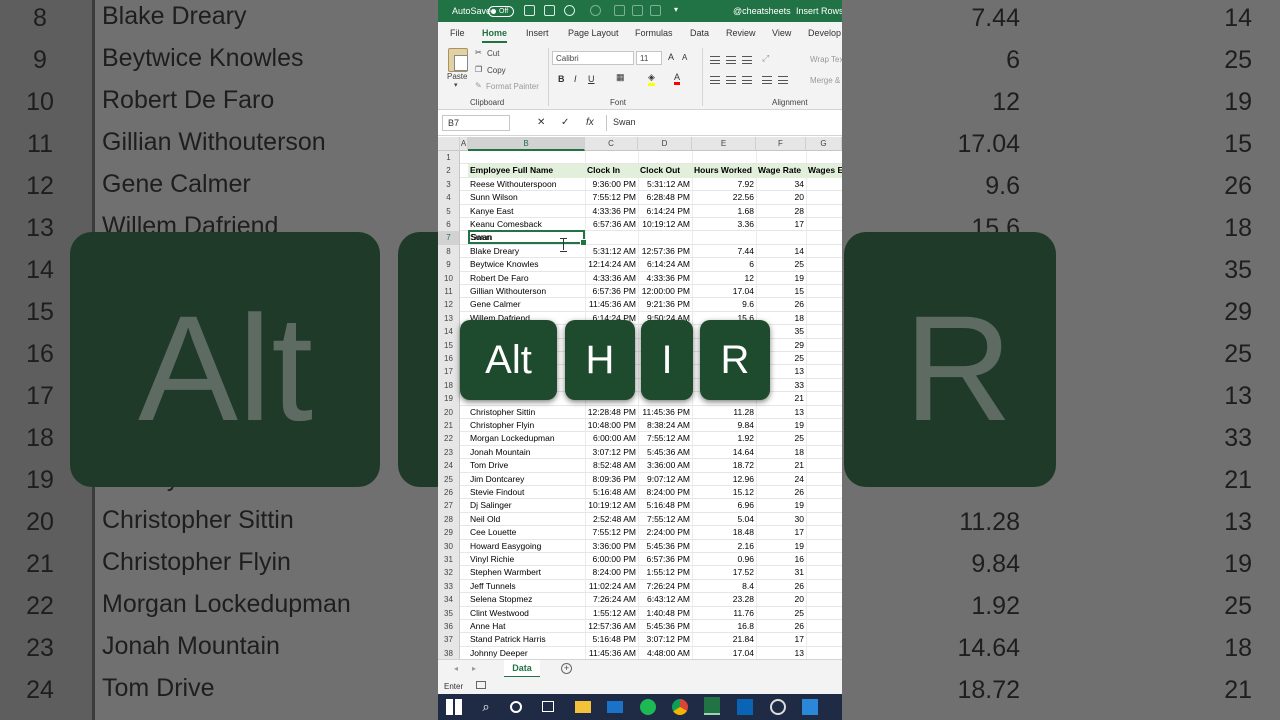 This screenshot has width=1280, height=720. I want to click on cut-icon: ✂, so click(478, 52).